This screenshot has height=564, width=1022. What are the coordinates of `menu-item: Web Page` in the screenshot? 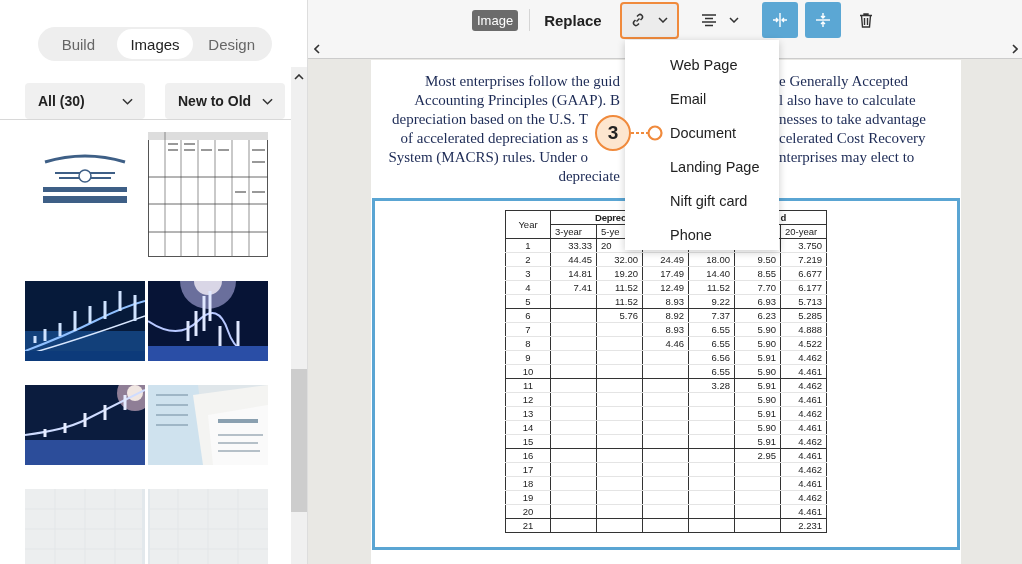 It's located at (702, 65).